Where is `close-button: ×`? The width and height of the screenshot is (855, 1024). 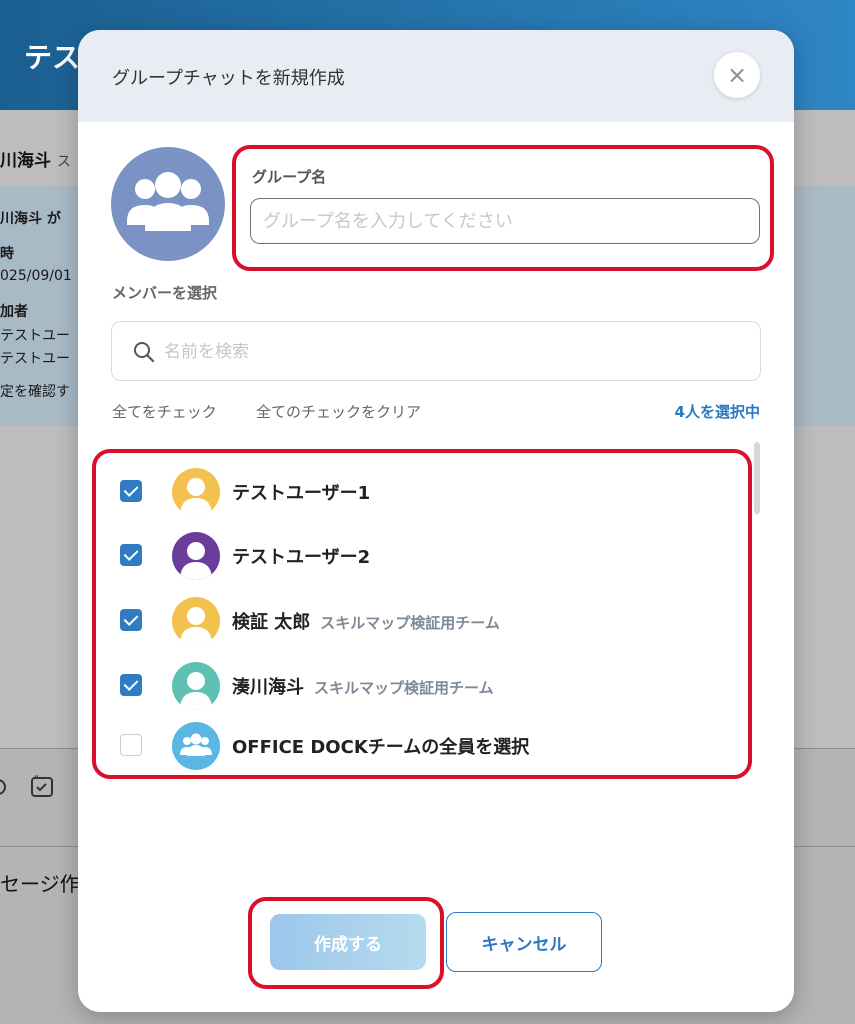 close-button: × is located at coordinates (737, 75).